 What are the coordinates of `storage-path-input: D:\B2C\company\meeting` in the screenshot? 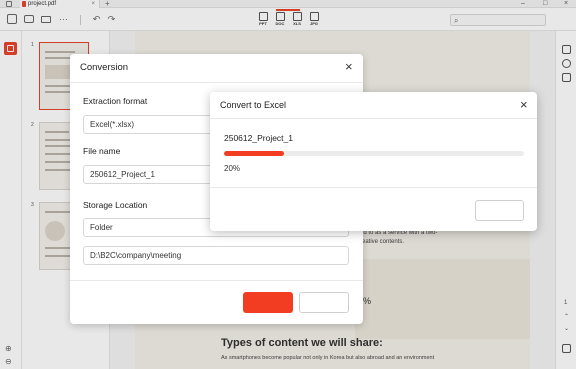 It's located at (216, 255).